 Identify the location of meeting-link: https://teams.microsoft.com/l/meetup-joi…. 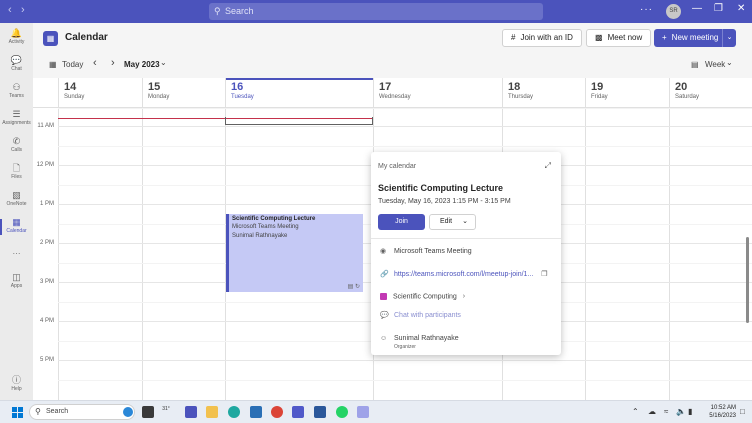
(463, 274).